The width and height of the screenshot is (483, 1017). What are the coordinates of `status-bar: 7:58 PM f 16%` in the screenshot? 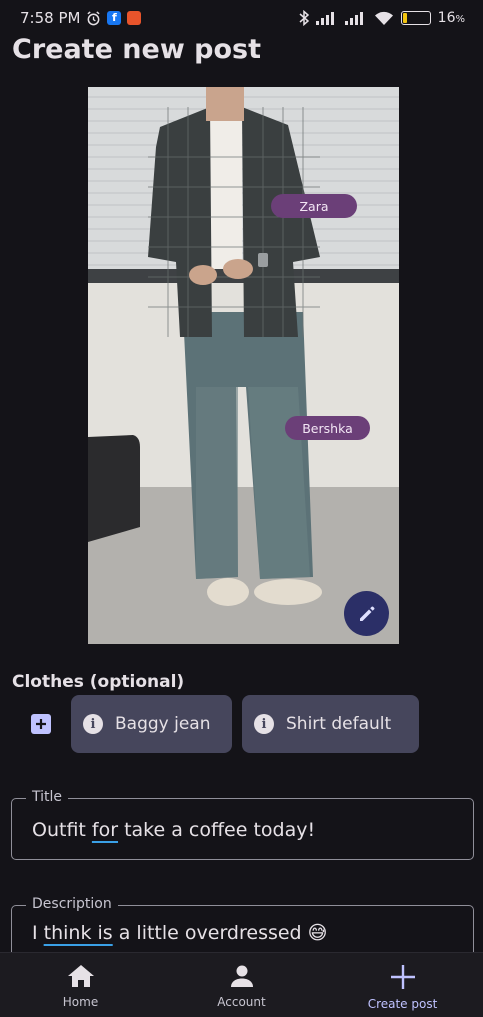 It's located at (241, 18).